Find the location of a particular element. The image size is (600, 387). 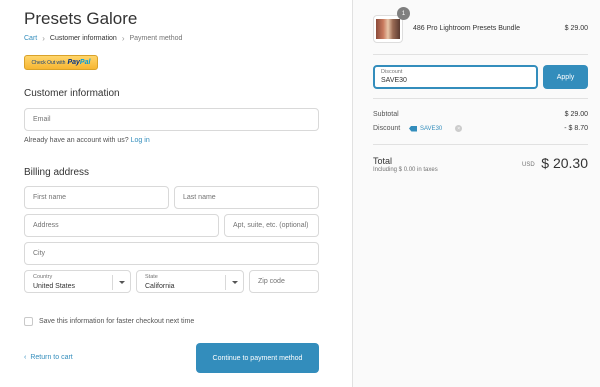

total-label: Total is located at coordinates (383, 161).